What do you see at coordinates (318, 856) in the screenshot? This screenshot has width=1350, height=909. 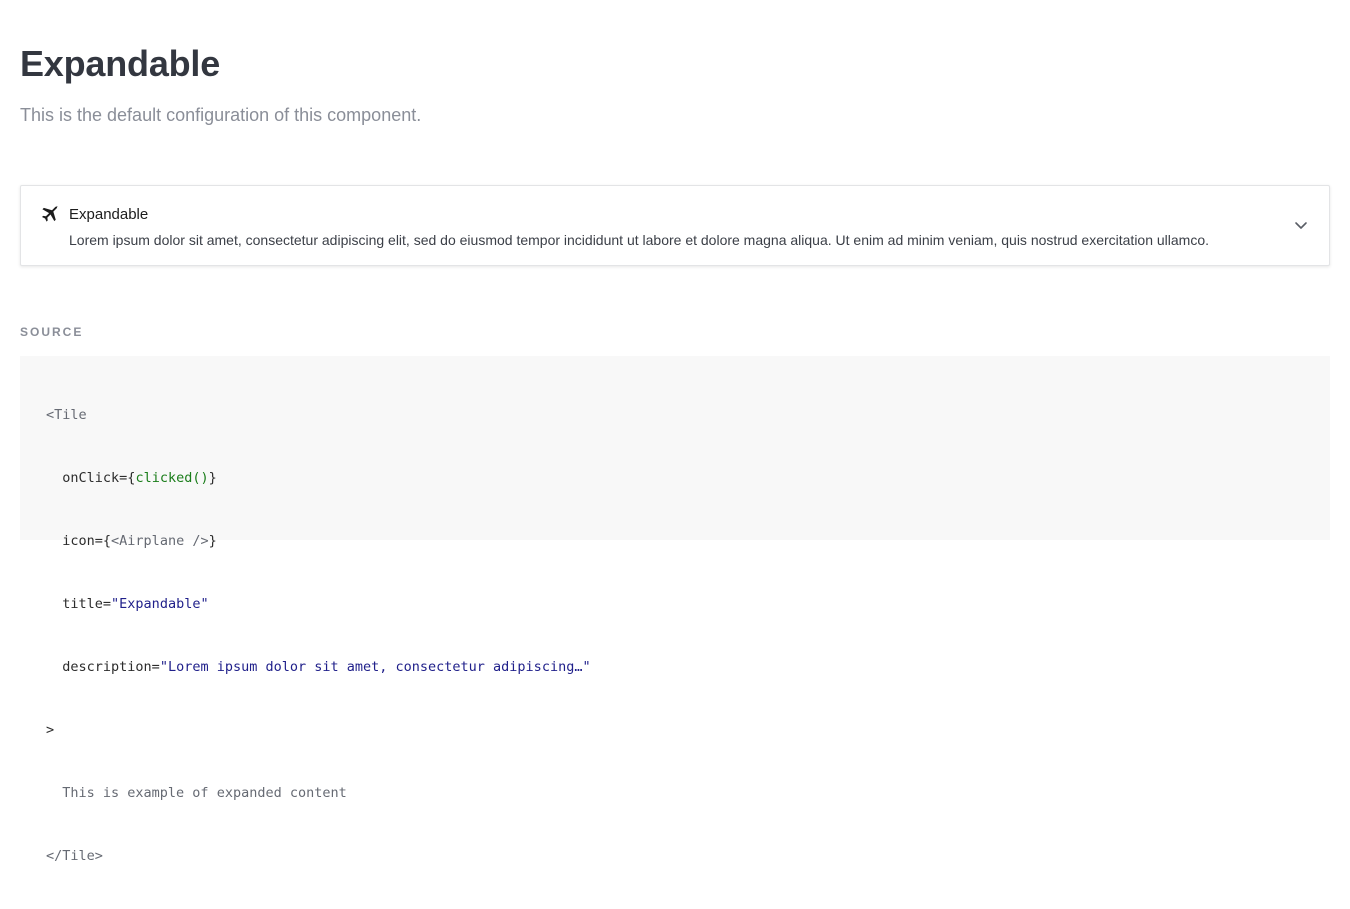 I see `code-line: </Tile>` at bounding box center [318, 856].